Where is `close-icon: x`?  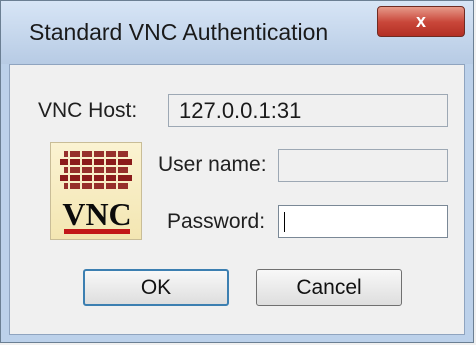
close-icon: x is located at coordinates (420, 21).